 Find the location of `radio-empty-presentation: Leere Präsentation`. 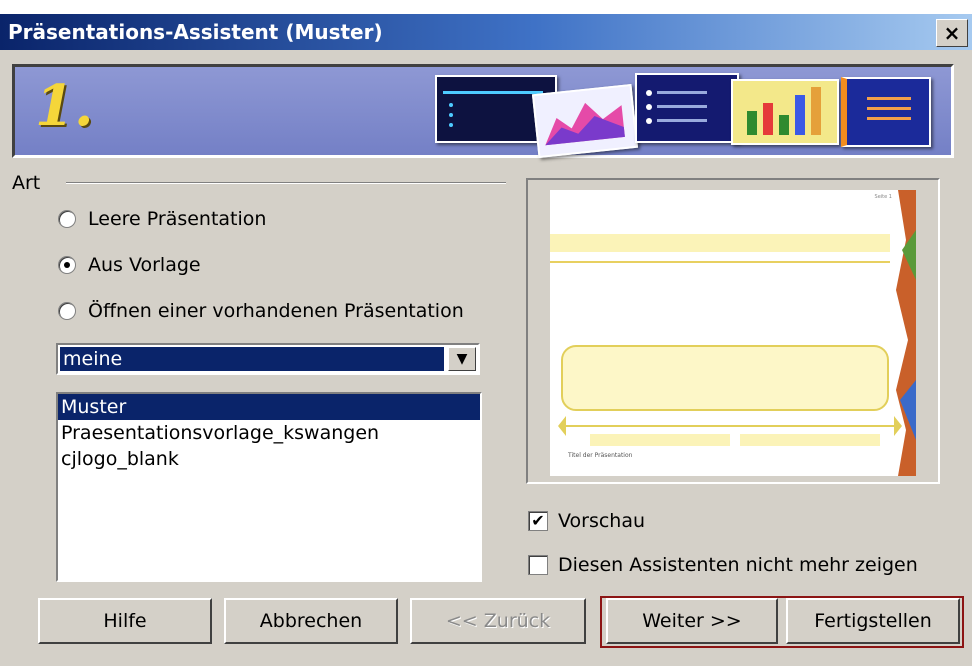

radio-empty-presentation: Leere Präsentation is located at coordinates (162, 219).